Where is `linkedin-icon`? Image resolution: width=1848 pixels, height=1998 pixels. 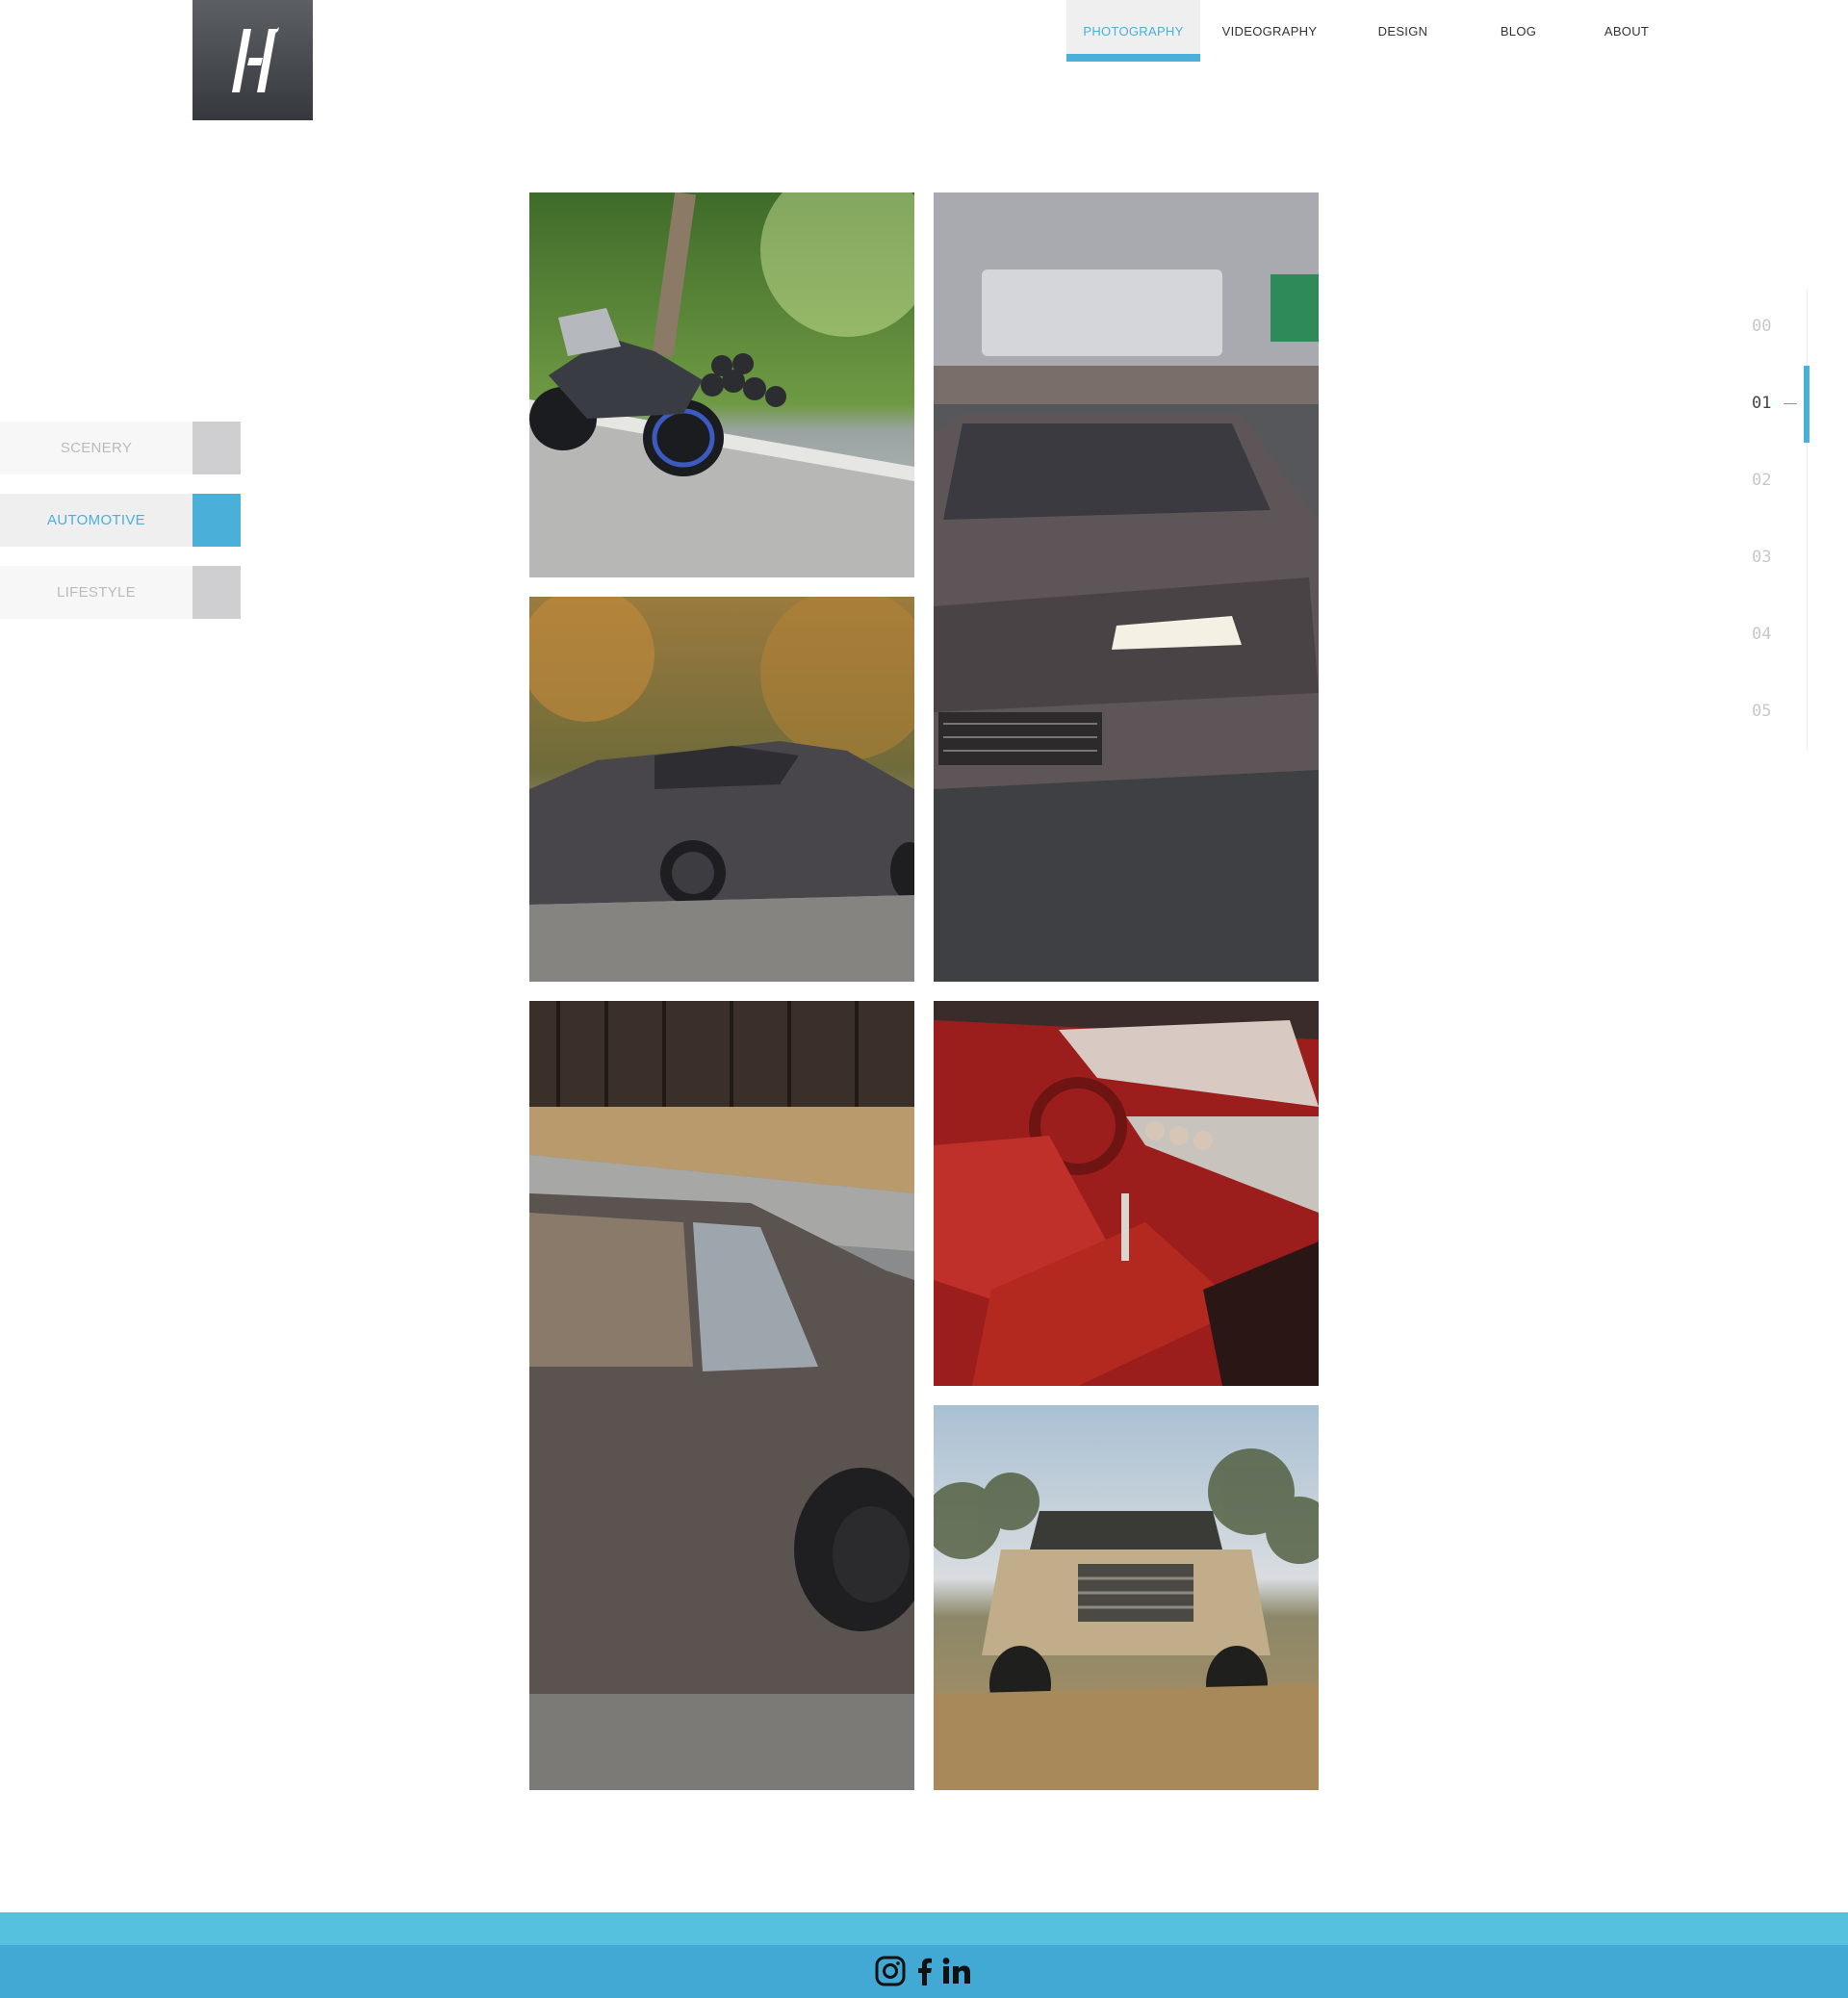 linkedin-icon is located at coordinates (956, 1971).